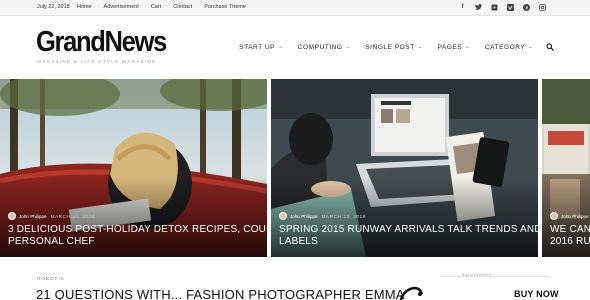 This screenshot has width=590, height=300. What do you see at coordinates (477, 275) in the screenshot?
I see `ad-label: - Advertisement -` at bounding box center [477, 275].